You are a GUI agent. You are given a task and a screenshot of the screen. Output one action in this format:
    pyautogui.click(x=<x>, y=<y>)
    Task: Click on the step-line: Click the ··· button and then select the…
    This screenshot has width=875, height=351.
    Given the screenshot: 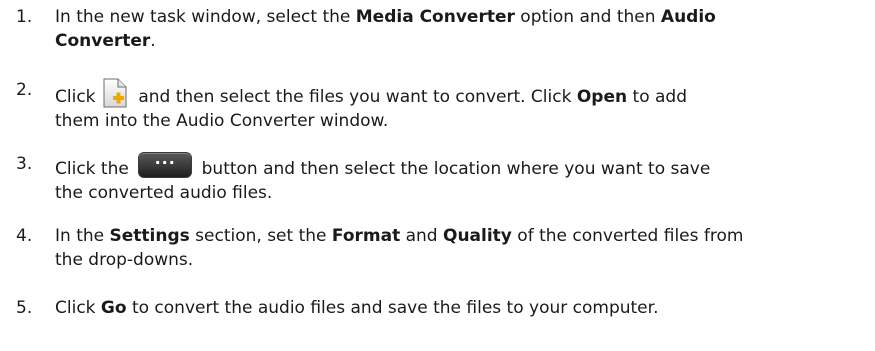 What is the action you would take?
    pyautogui.click(x=455, y=166)
    